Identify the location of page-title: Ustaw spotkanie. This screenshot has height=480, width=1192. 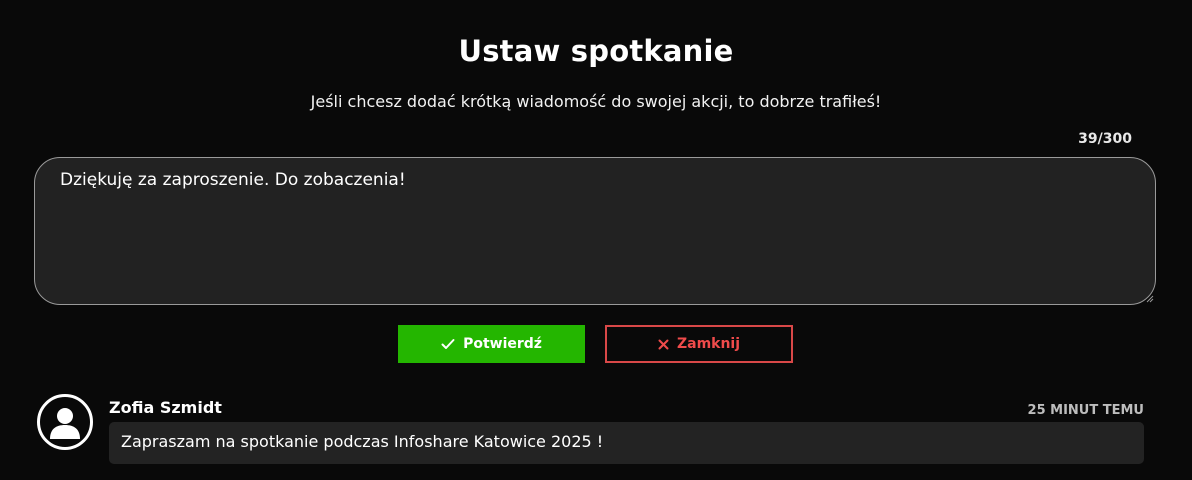
(596, 51).